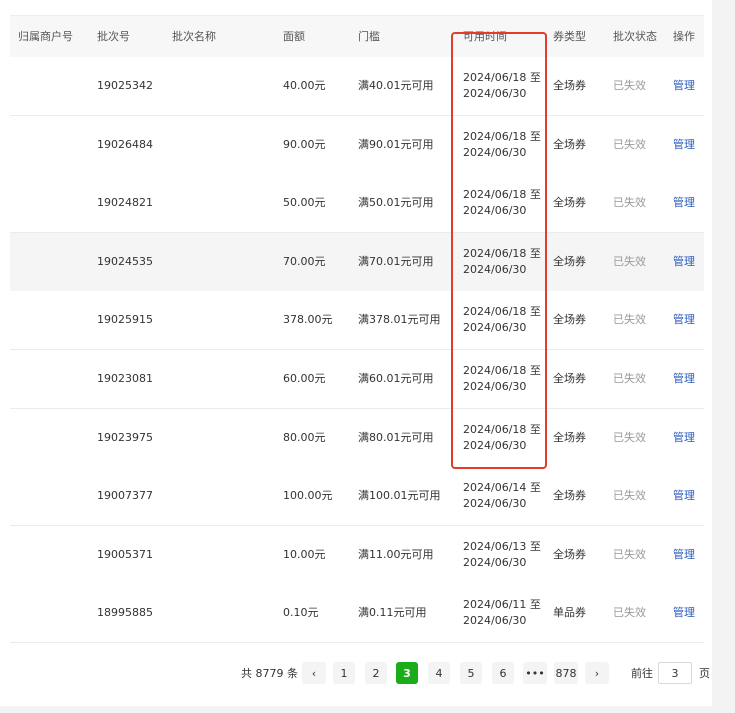  Describe the element at coordinates (399, 496) in the screenshot. I see `threshold: 满100.01元可用` at that location.